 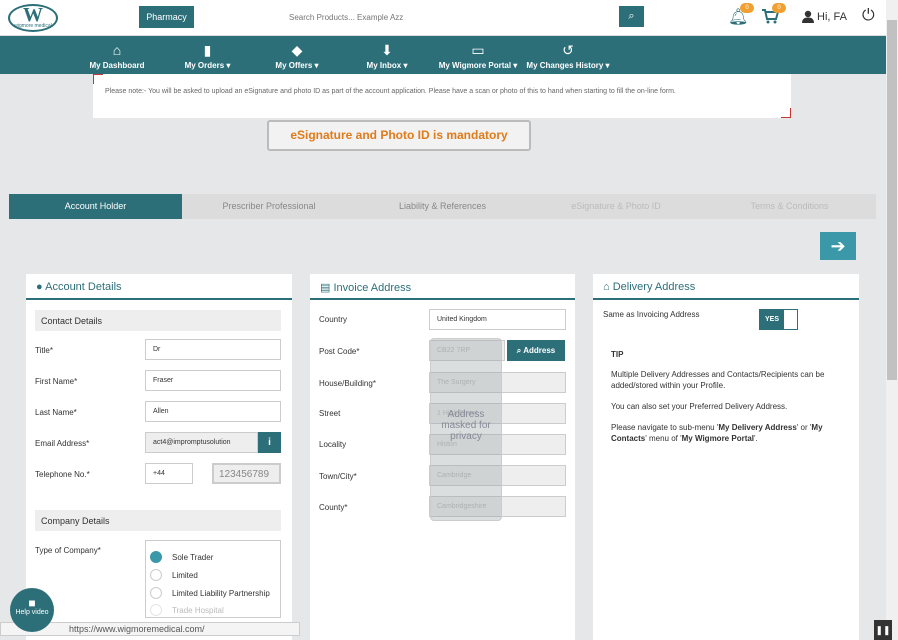 I want to click on nav-item-orders: ▮ My Orders ▾, so click(x=207, y=56).